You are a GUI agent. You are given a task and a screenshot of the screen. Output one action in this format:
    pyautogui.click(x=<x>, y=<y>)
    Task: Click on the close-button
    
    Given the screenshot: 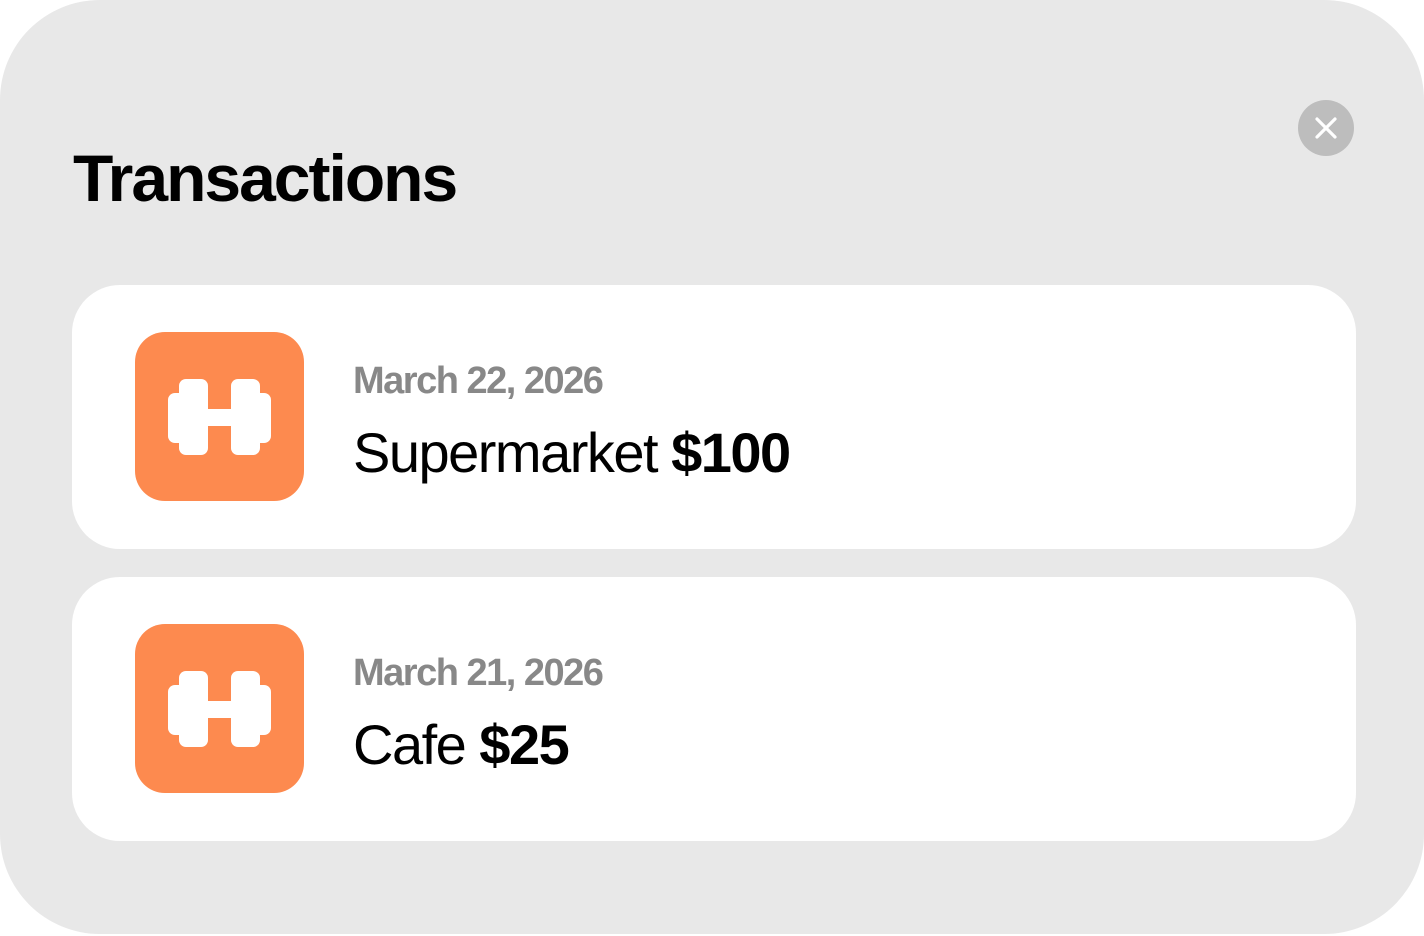 What is the action you would take?
    pyautogui.click(x=1326, y=128)
    